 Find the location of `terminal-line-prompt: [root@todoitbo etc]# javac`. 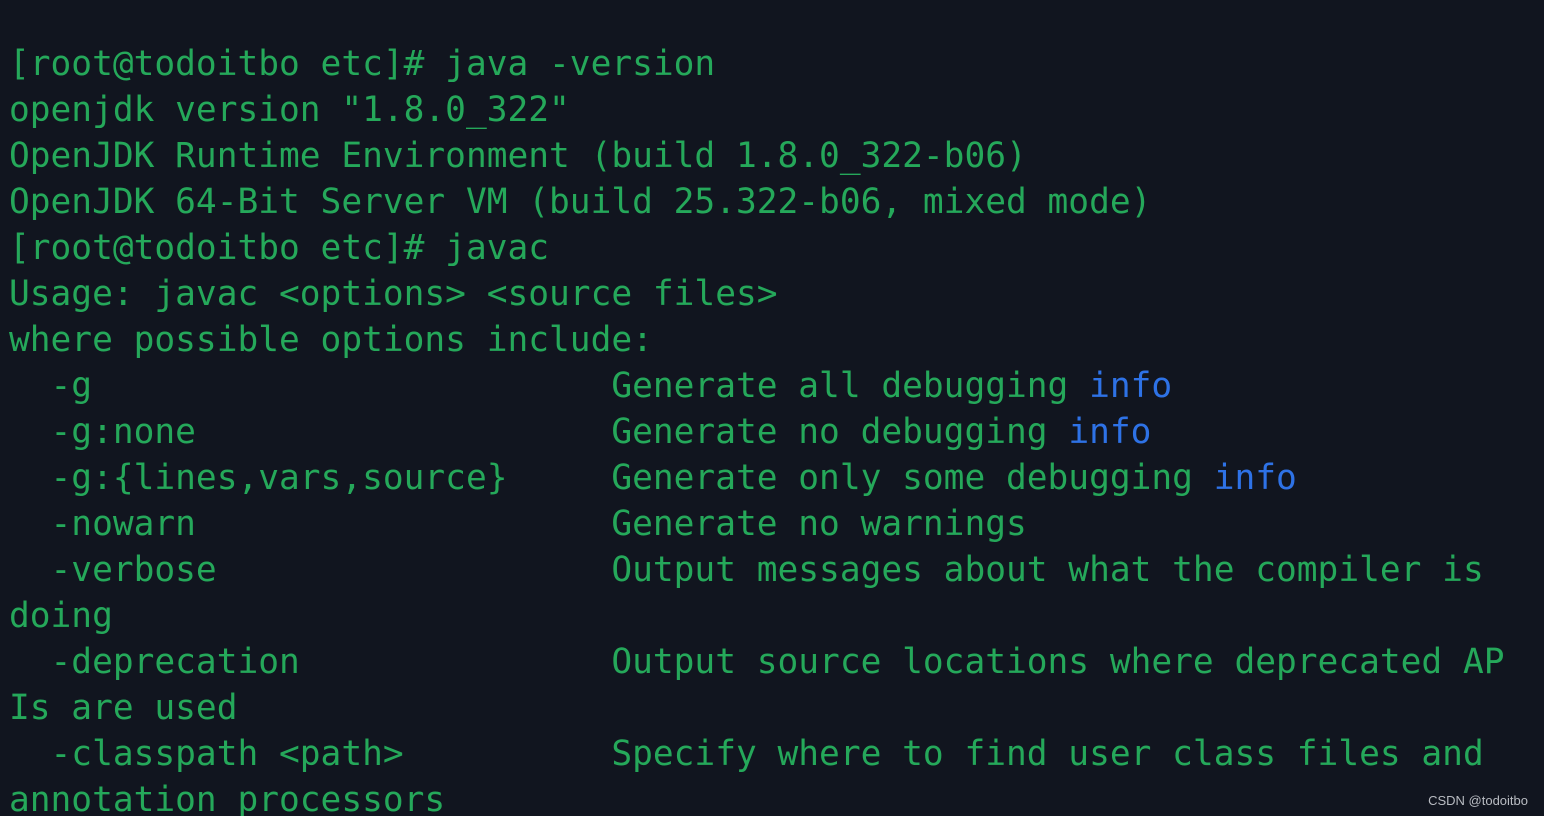

terminal-line-prompt: [root@todoitbo etc]# javac is located at coordinates (279, 248).